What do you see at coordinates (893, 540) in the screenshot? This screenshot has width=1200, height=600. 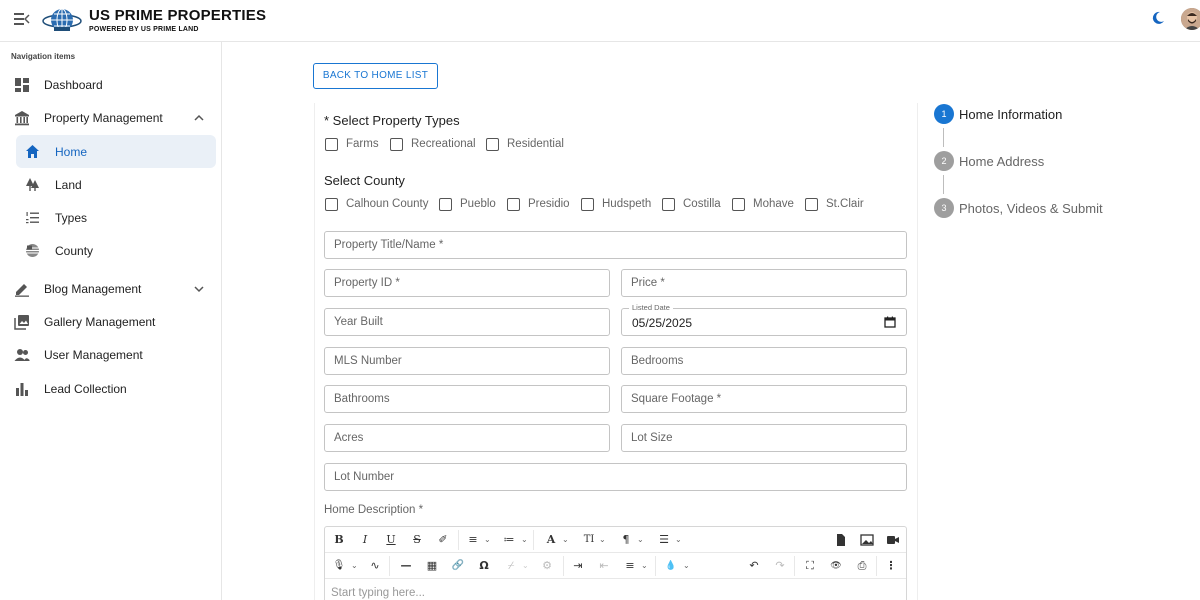 I see `video-icon` at bounding box center [893, 540].